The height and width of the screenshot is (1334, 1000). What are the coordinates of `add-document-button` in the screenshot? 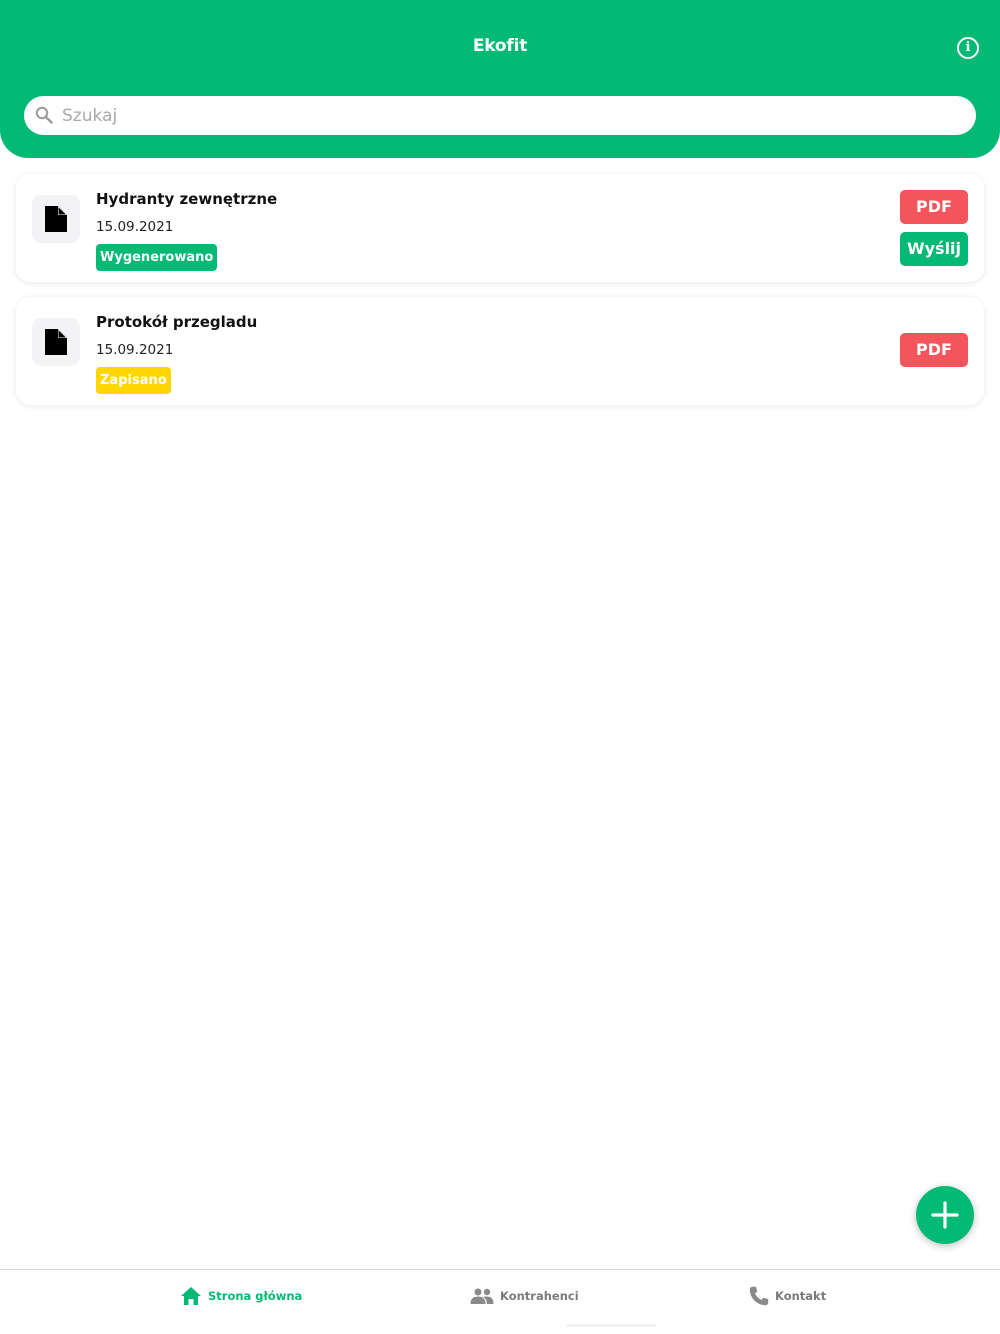 It's located at (945, 1215).